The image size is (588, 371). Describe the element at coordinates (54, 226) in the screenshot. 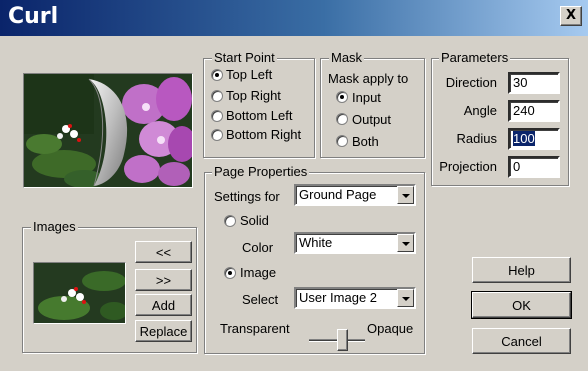

I see `images-legend: Images` at that location.